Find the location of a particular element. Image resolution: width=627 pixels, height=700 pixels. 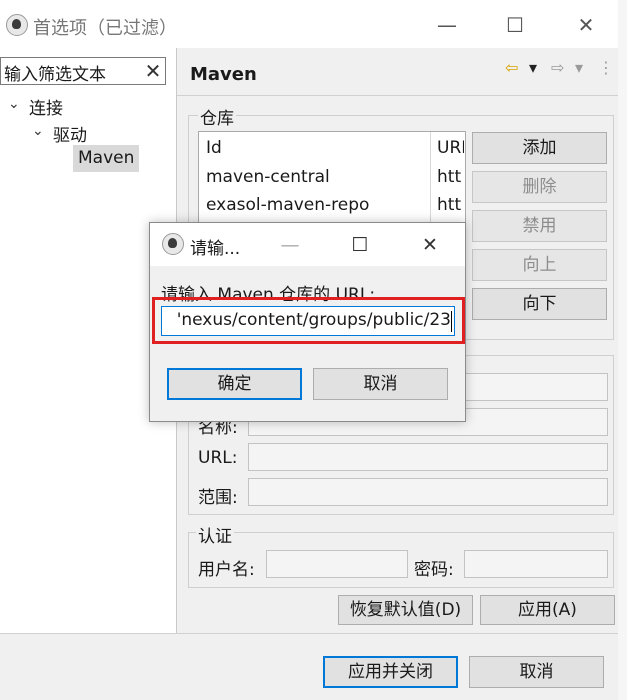

scope-field is located at coordinates (428, 492).